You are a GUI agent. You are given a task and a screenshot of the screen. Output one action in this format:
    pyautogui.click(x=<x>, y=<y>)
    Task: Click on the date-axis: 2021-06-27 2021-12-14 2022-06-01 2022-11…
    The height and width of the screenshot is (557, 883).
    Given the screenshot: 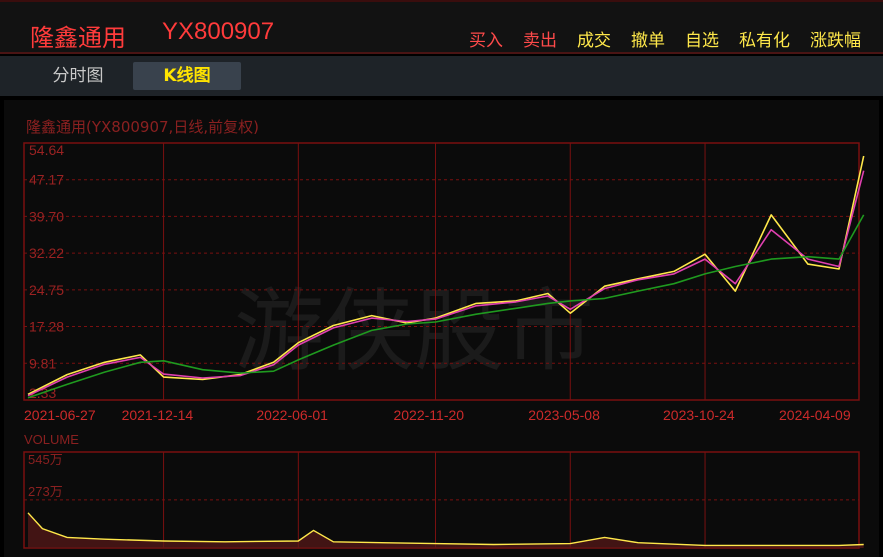 What is the action you would take?
    pyautogui.click(x=437, y=415)
    